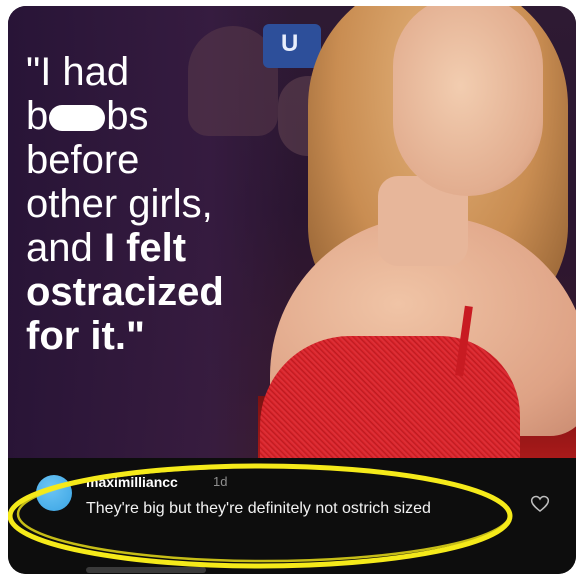  I want to click on heart-outline-icon, so click(540, 504).